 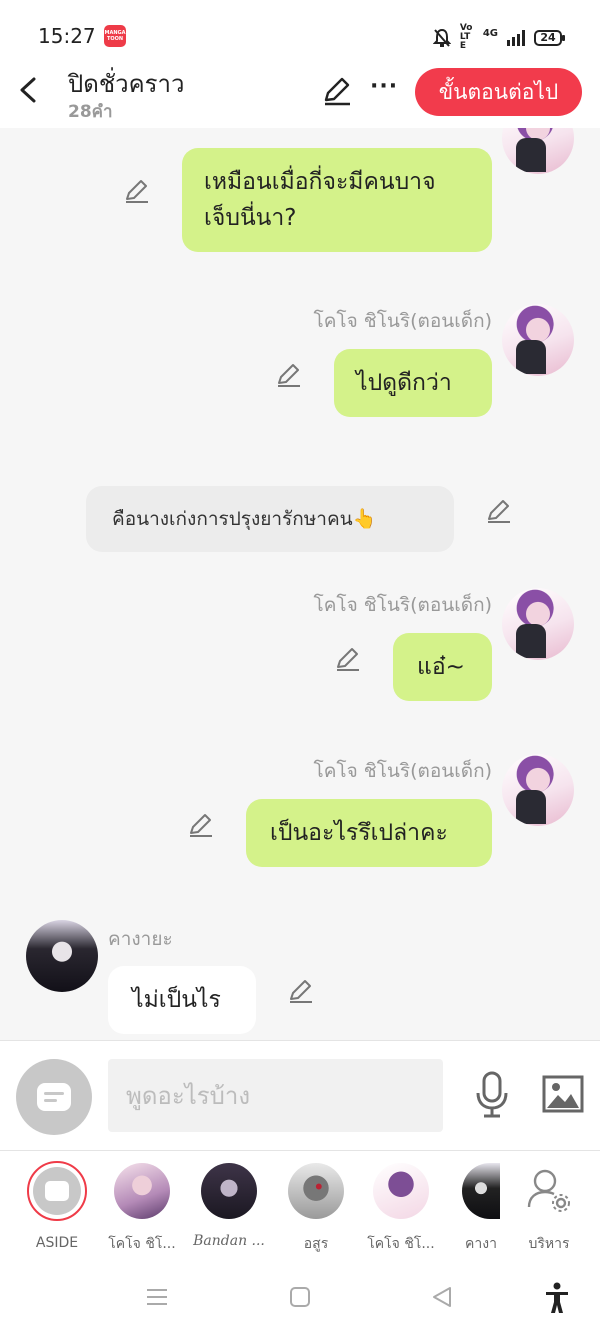 What do you see at coordinates (67, 36) in the screenshot?
I see `status-time: 15:27` at bounding box center [67, 36].